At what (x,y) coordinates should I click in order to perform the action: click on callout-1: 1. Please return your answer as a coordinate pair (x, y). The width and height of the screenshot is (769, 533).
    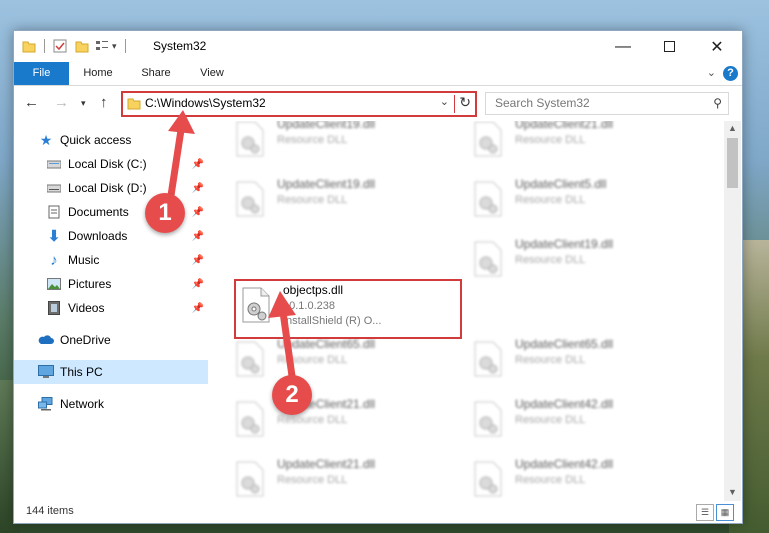
    Looking at the image, I should click on (165, 213).